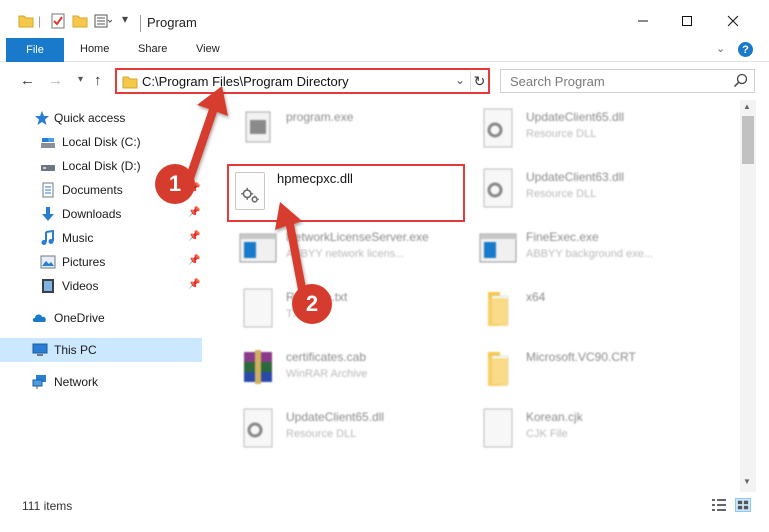  I want to click on sidebar-item-quick-access: Quick access, so click(101, 118).